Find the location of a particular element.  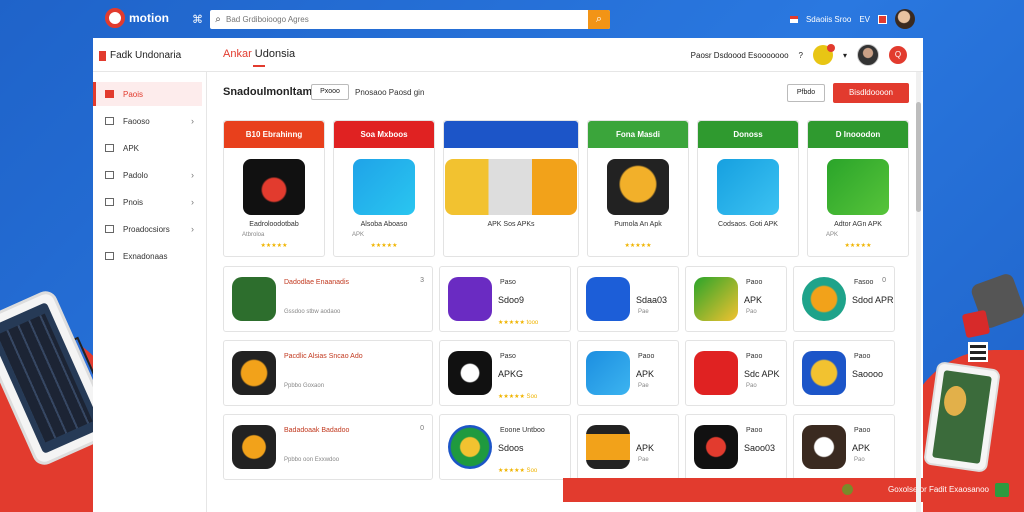

account-link: Sdaoiis Sroo is located at coordinates (828, 19).